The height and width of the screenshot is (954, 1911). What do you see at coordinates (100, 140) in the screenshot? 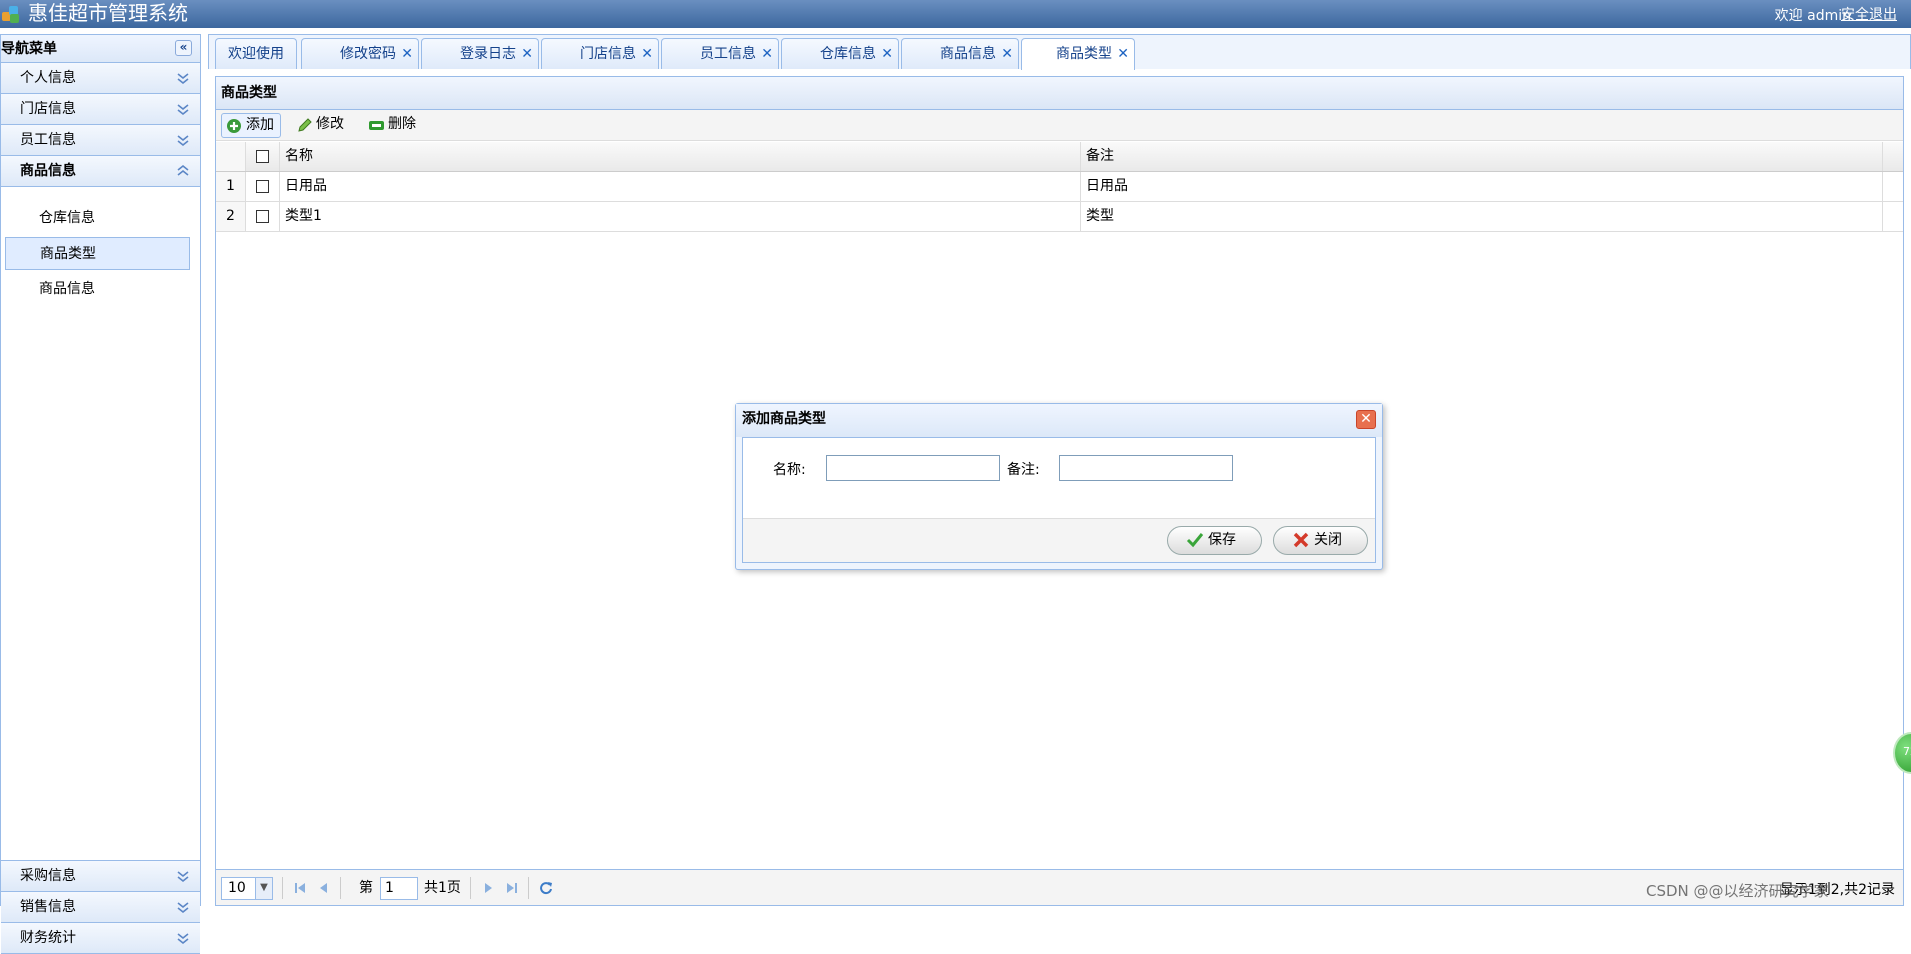
I see `sidebar-section-staff: 员工信息` at bounding box center [100, 140].